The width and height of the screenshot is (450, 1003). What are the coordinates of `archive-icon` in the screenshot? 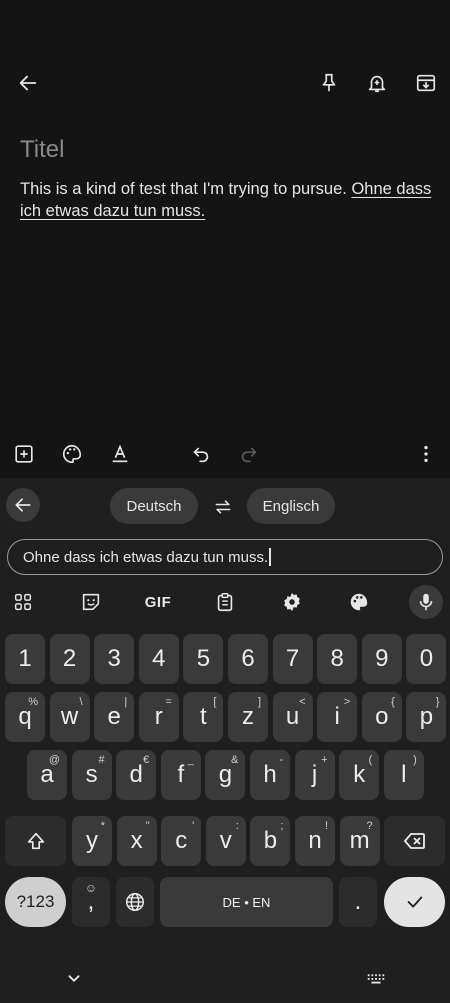 It's located at (426, 83).